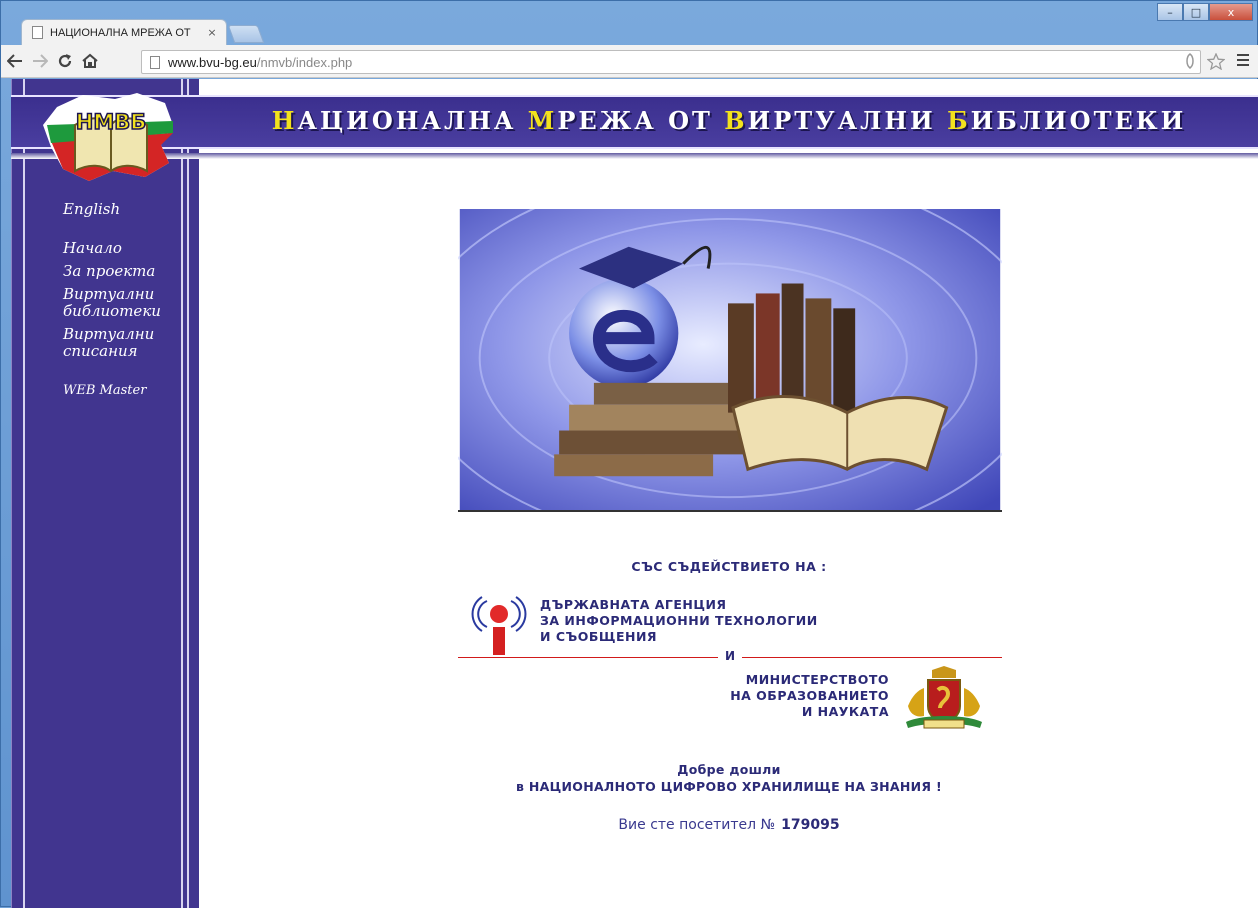  What do you see at coordinates (128, 343) in the screenshot?
I see `menu-journals-link: Виртуални списания` at bounding box center [128, 343].